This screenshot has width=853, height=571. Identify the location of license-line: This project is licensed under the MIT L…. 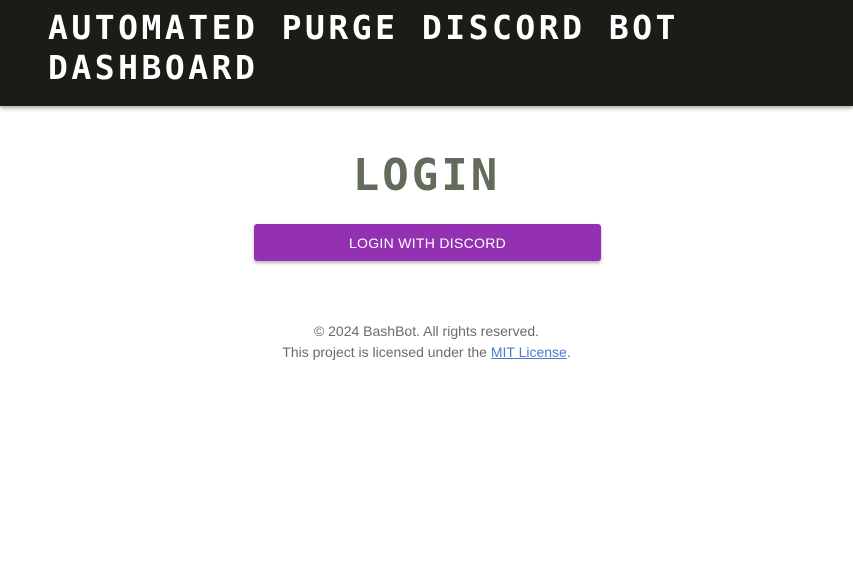
(426, 352).